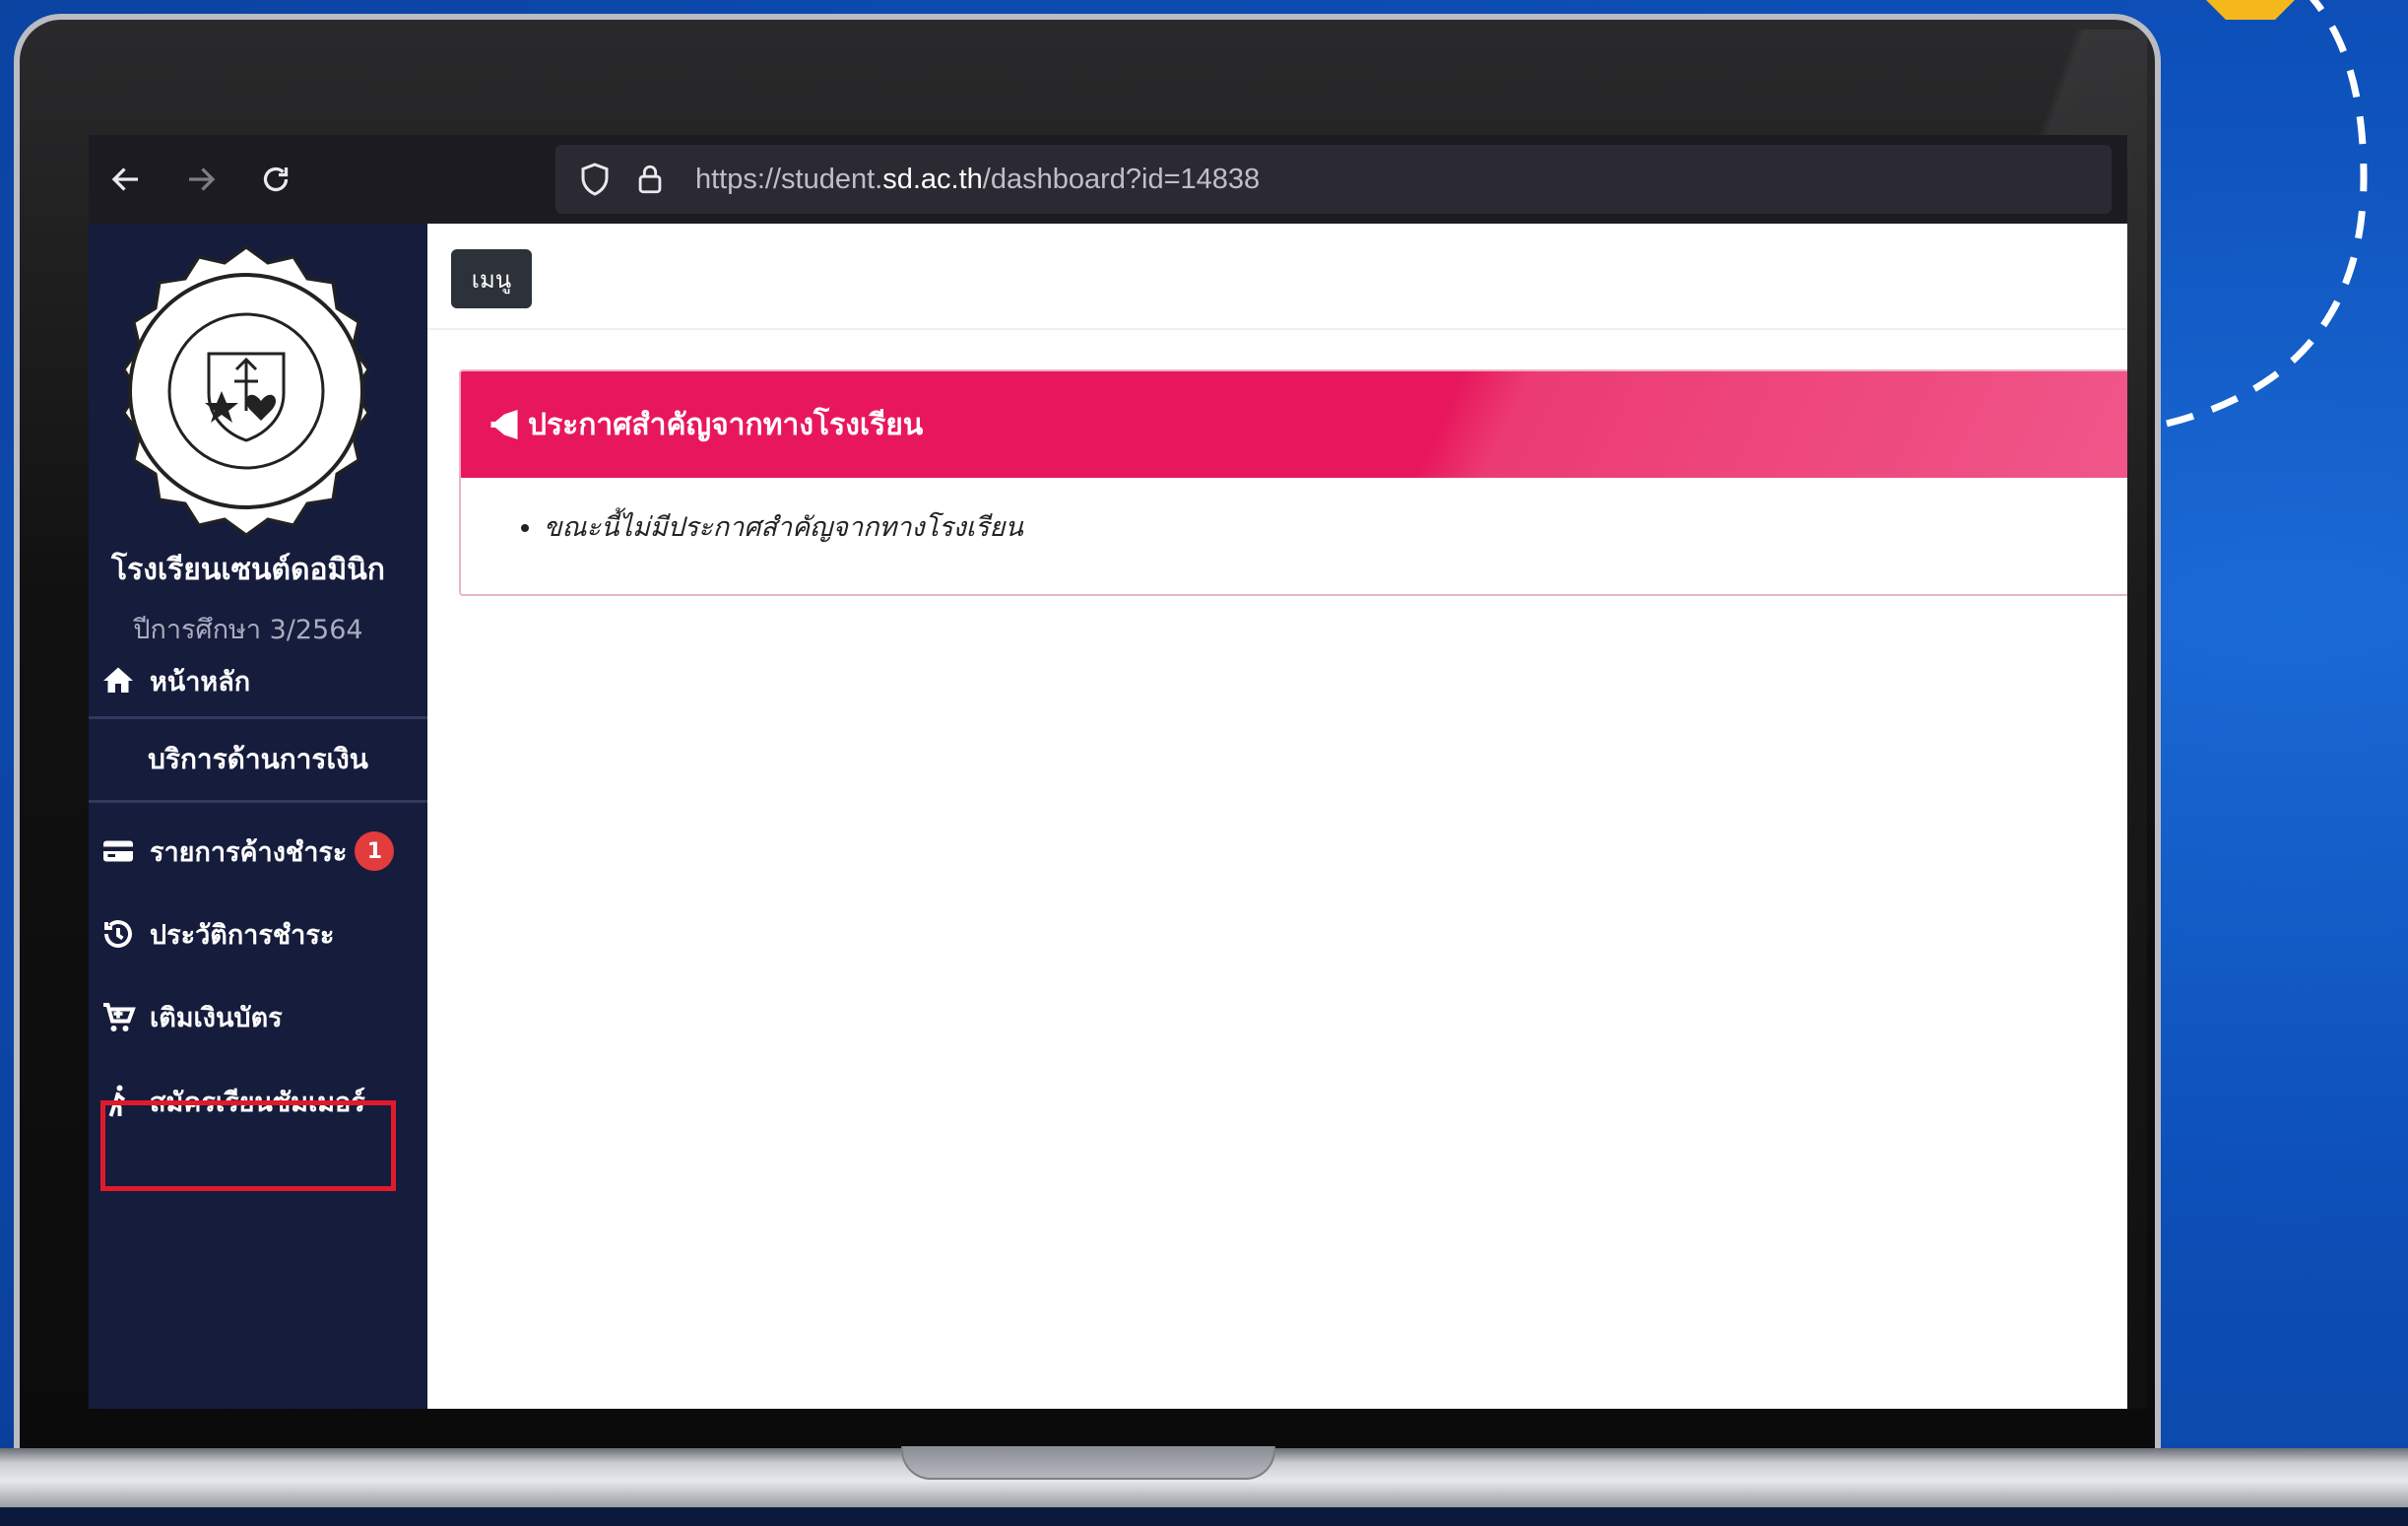  I want to click on reload-button, so click(275, 180).